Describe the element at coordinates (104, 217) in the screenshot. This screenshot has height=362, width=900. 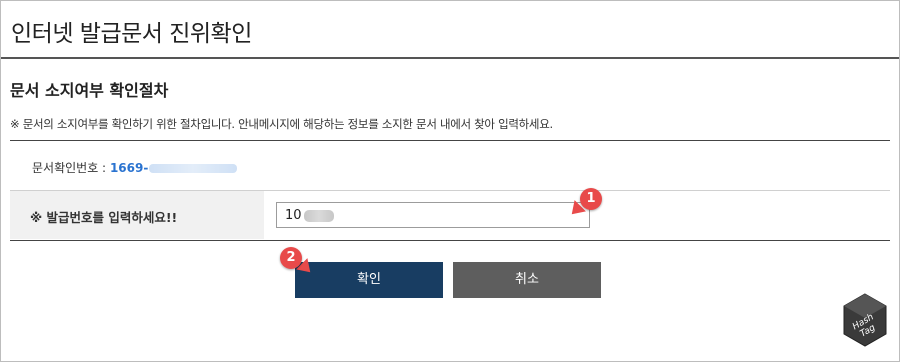
I see `issue-number-label: ※ 발급번호를 입력하세요!!` at that location.